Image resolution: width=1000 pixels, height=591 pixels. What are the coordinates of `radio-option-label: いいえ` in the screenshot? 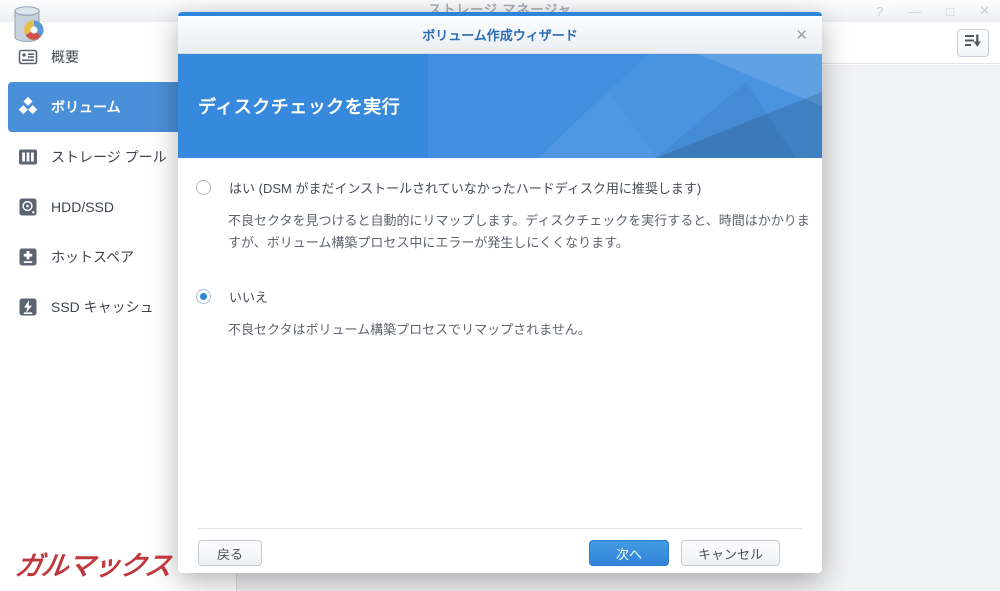 It's located at (249, 297).